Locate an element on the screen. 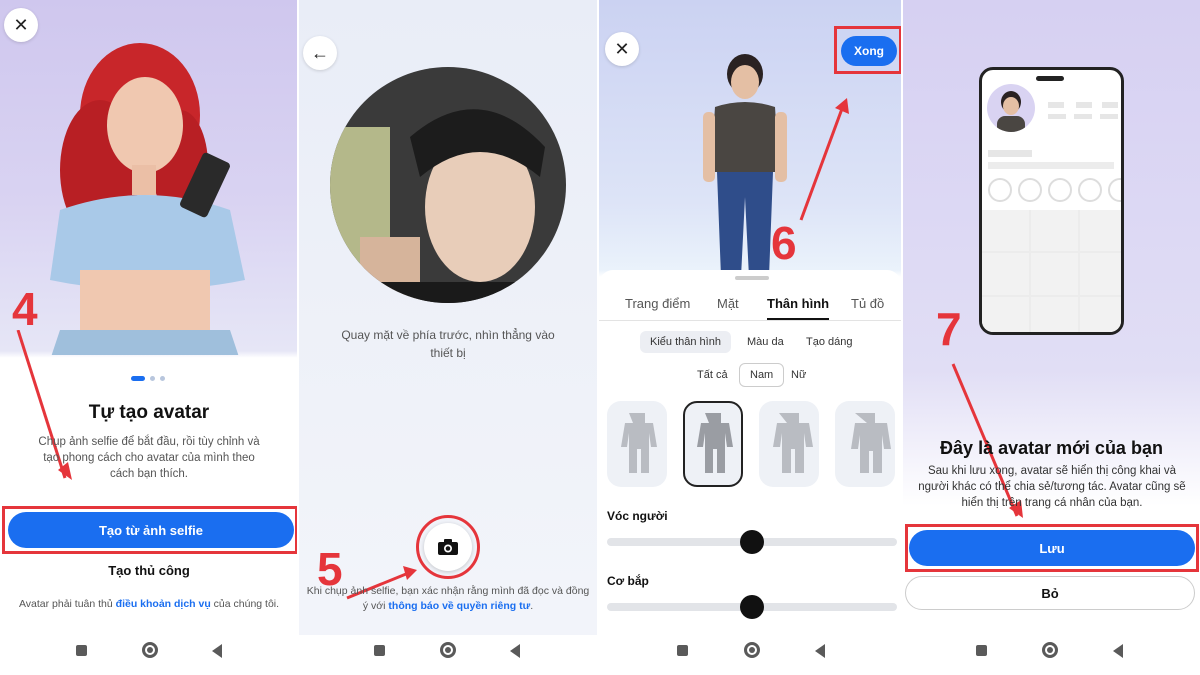  arrow-left-icon: ← is located at coordinates (320, 53).